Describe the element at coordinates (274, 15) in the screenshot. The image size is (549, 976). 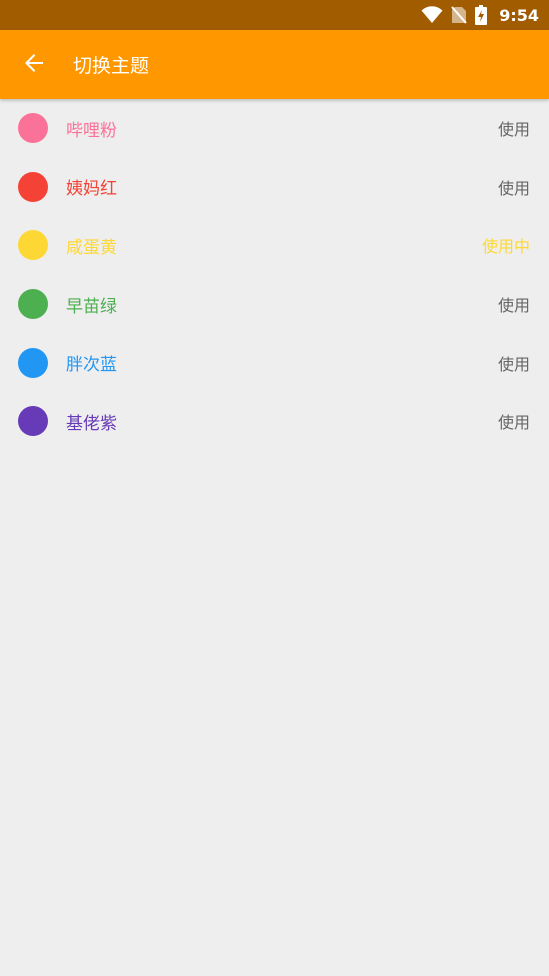
I see `status-bar: 9:54` at that location.